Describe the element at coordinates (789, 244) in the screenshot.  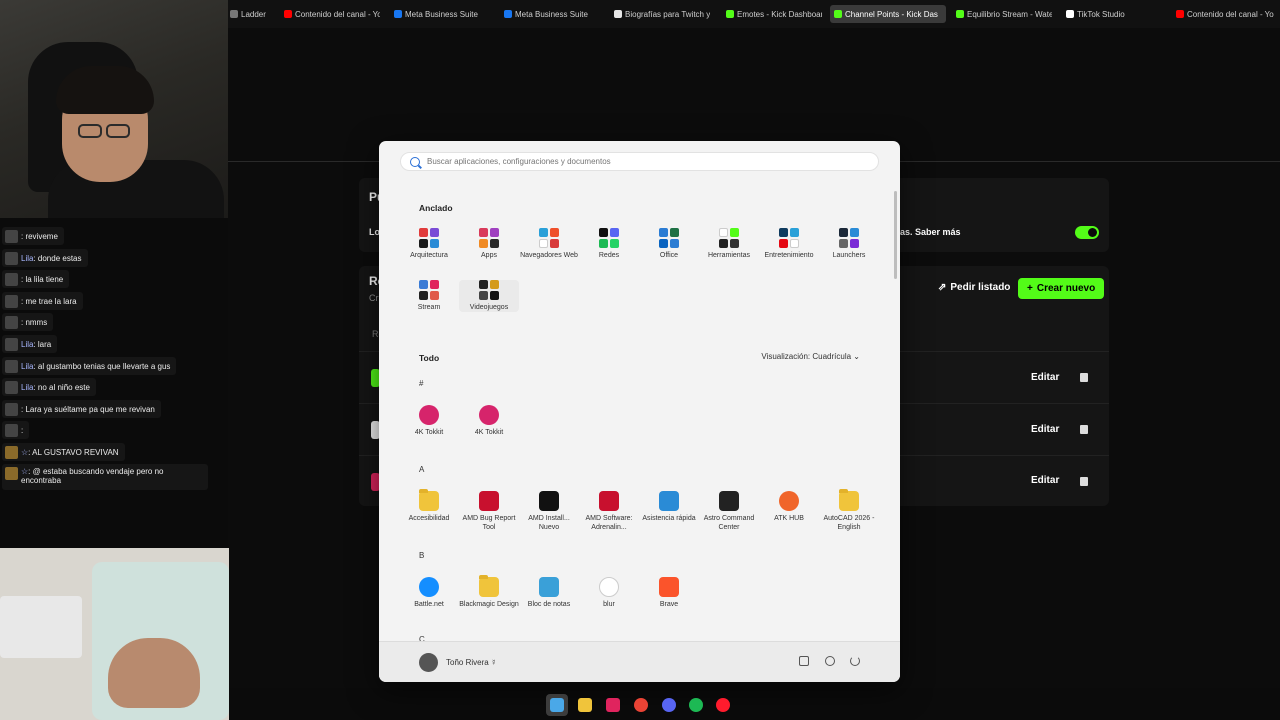
I see `pinned-folder-entretenimiento: Entretenimiento` at that location.